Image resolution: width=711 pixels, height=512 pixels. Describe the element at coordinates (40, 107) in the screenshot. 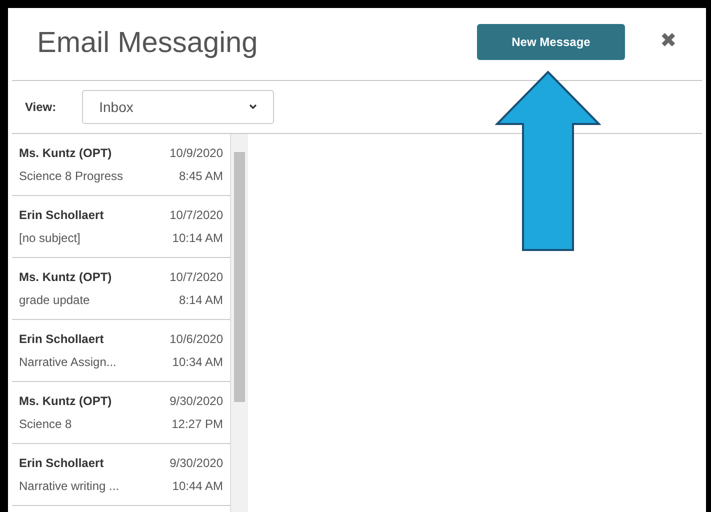

I see `view-label: View:` at that location.